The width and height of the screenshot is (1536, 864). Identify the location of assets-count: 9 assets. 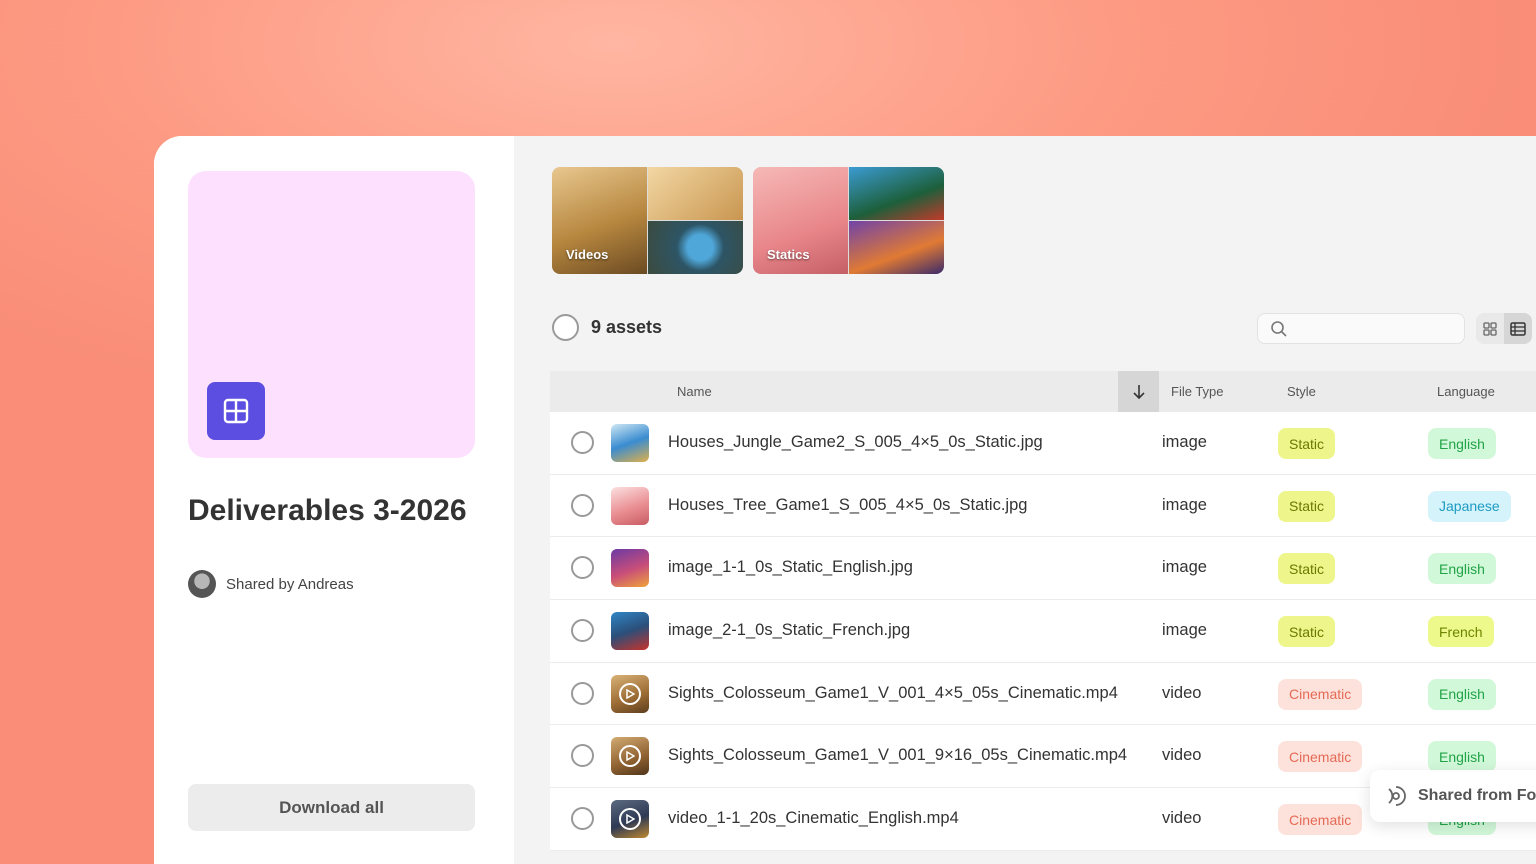
(627, 327).